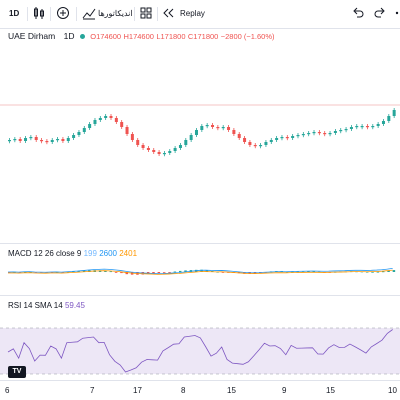  Describe the element at coordinates (108, 253) in the screenshot. I see `macd-line-value: 2600` at that location.